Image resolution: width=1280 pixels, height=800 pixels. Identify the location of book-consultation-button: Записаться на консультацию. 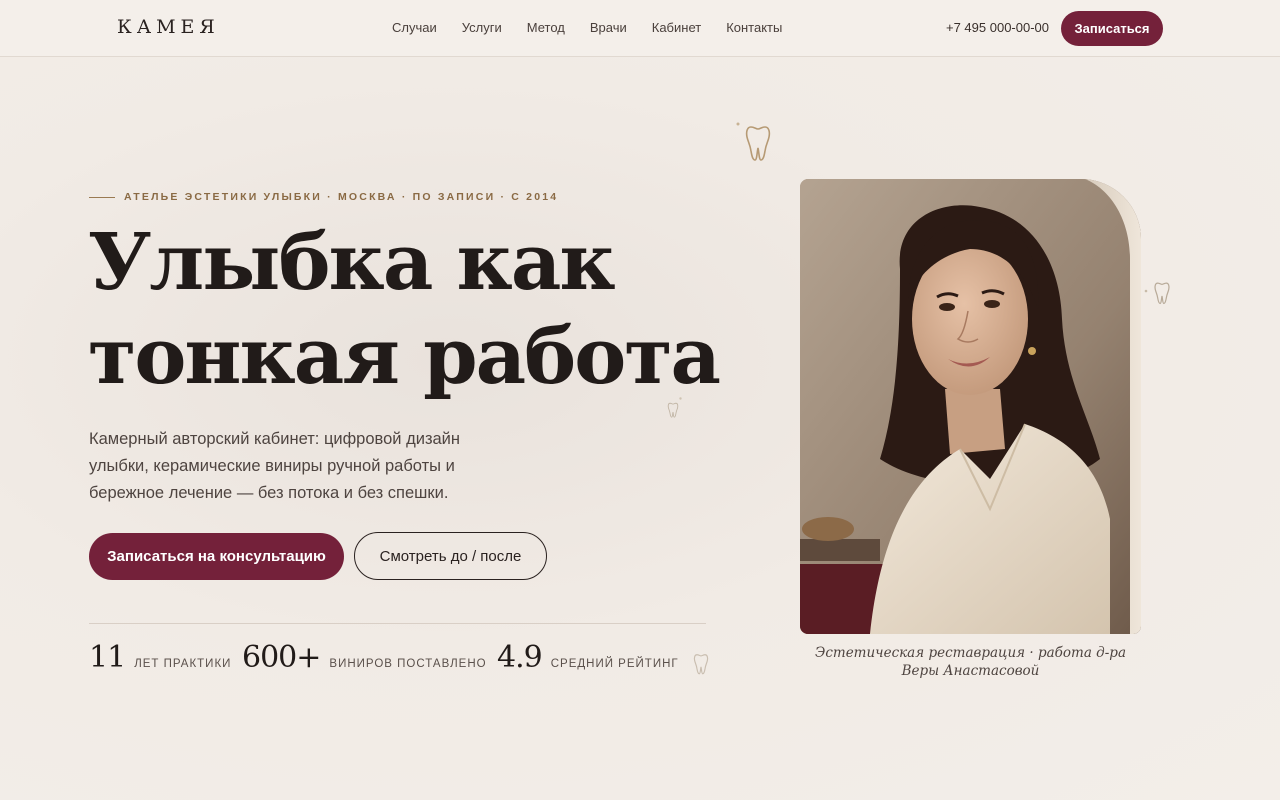
(216, 556).